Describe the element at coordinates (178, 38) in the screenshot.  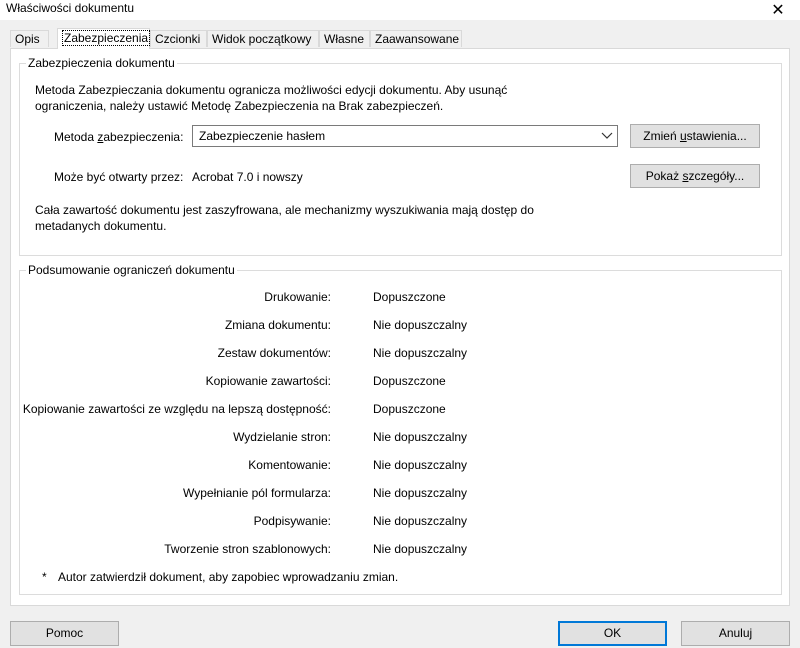
I see `tab-czcionki: Czcionki` at that location.